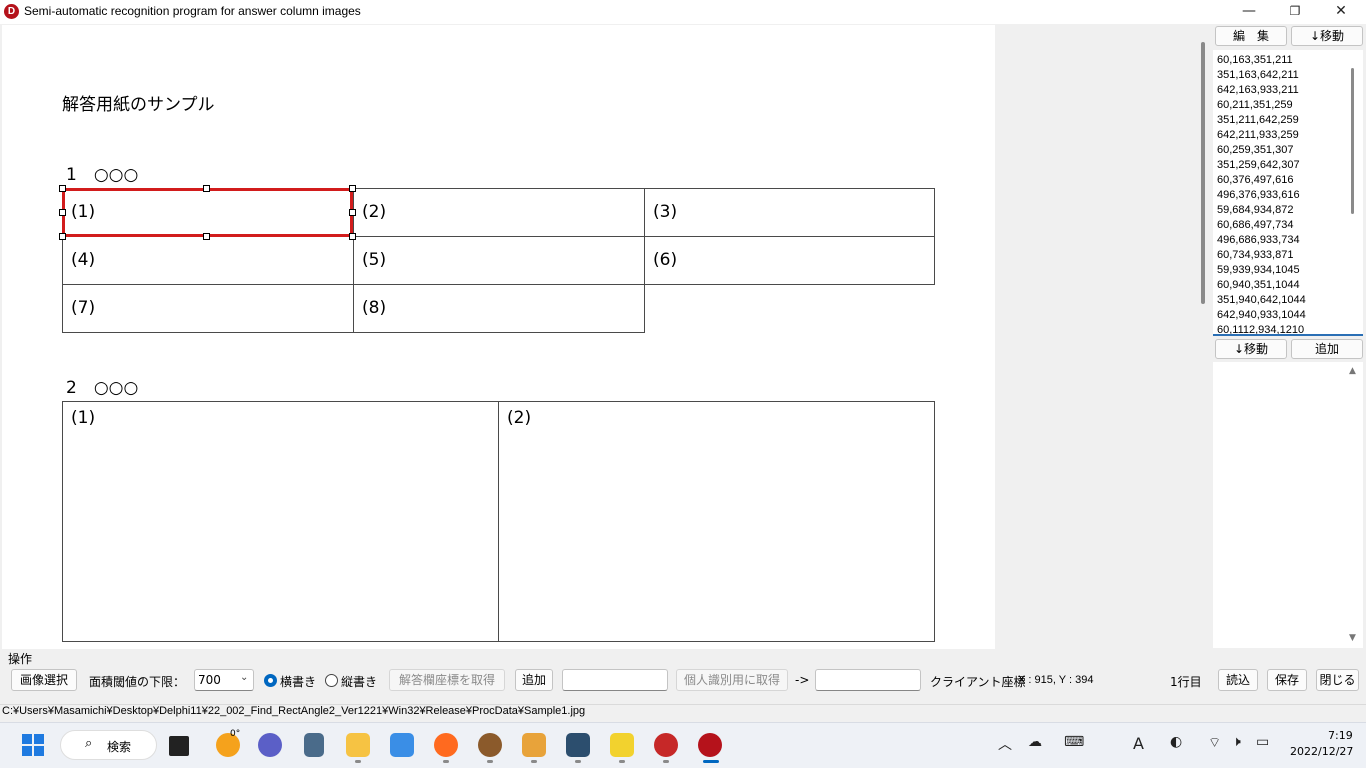 The width and height of the screenshot is (1366, 768). What do you see at coordinates (270, 745) in the screenshot?
I see `chat-icon` at bounding box center [270, 745].